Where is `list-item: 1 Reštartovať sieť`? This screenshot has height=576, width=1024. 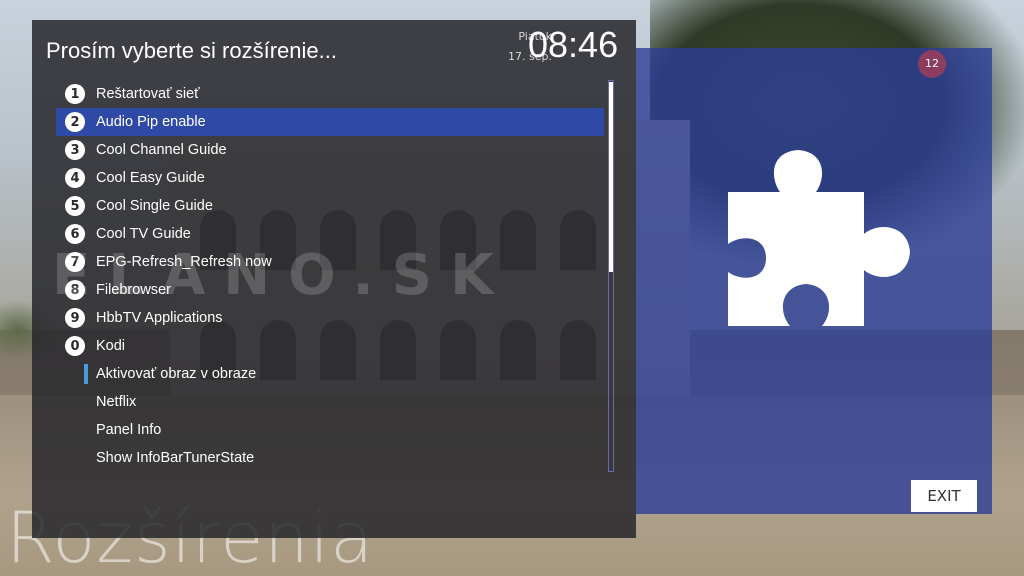 list-item: 1 Reštartovať sieť is located at coordinates (330, 94).